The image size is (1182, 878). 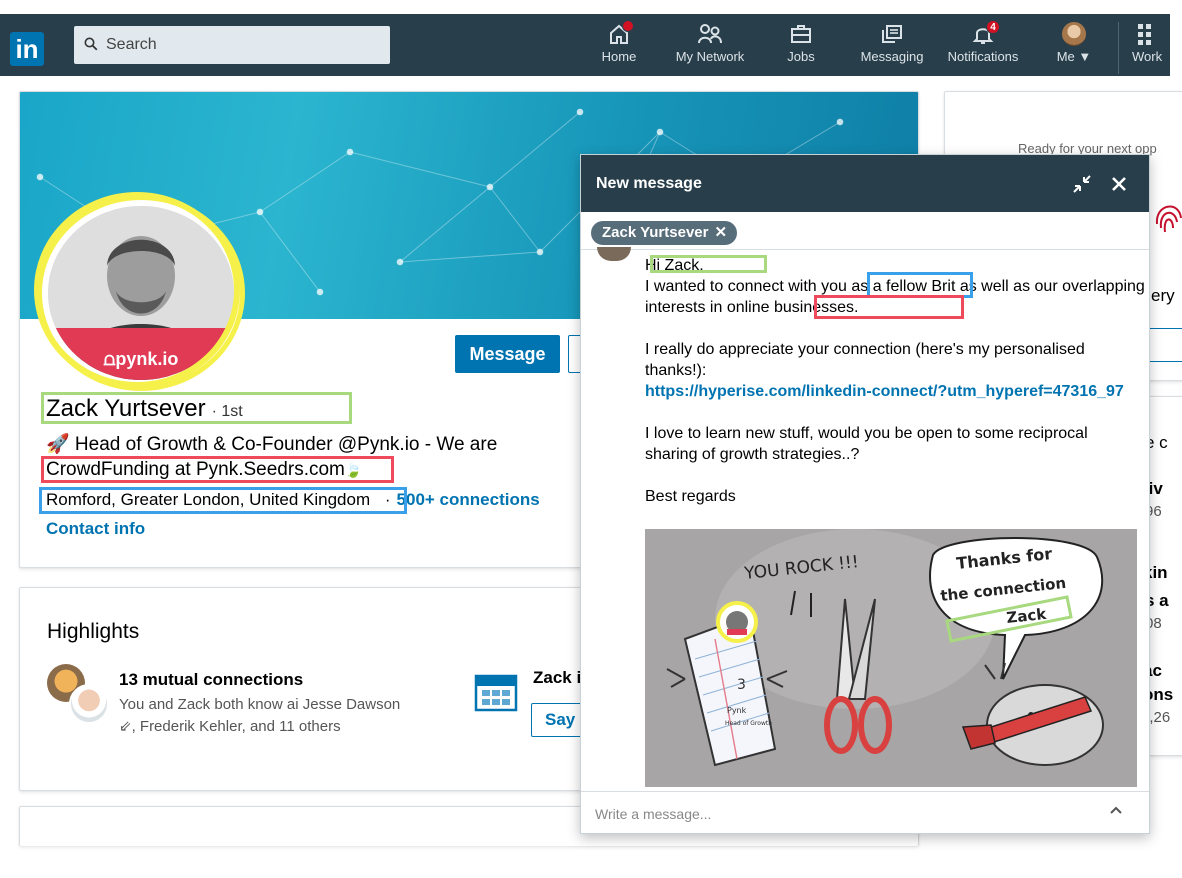 I want to click on contact-info-link: Contact info, so click(x=95, y=529).